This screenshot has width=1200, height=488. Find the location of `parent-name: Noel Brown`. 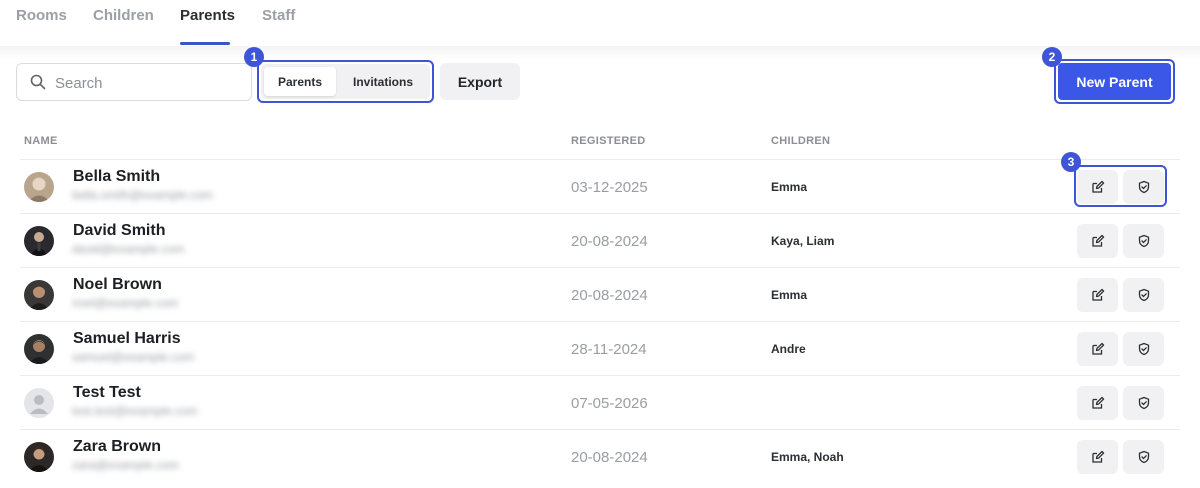

parent-name: Noel Brown is located at coordinates (117, 284).